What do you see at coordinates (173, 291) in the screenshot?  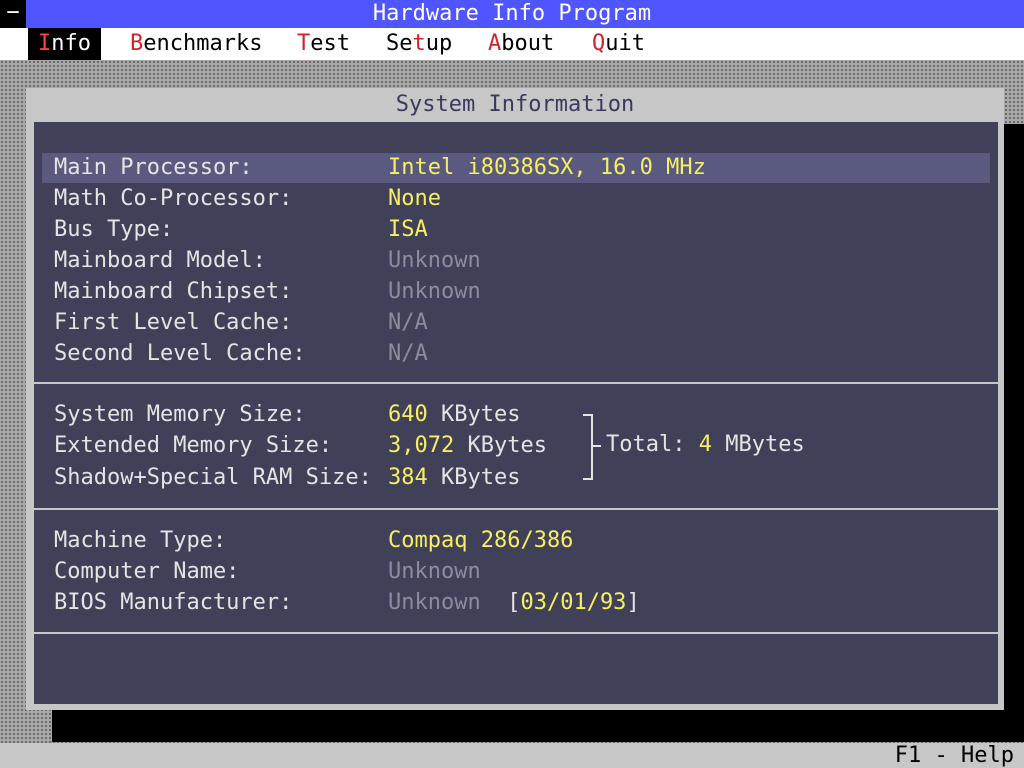 I see `field-label: Mainboard Chipset:` at bounding box center [173, 291].